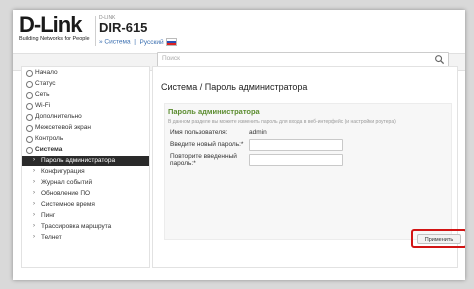  Describe the element at coordinates (85, 172) in the screenshot. I see `sidebar-subitem-configuration: › Конфигурация` at that location.